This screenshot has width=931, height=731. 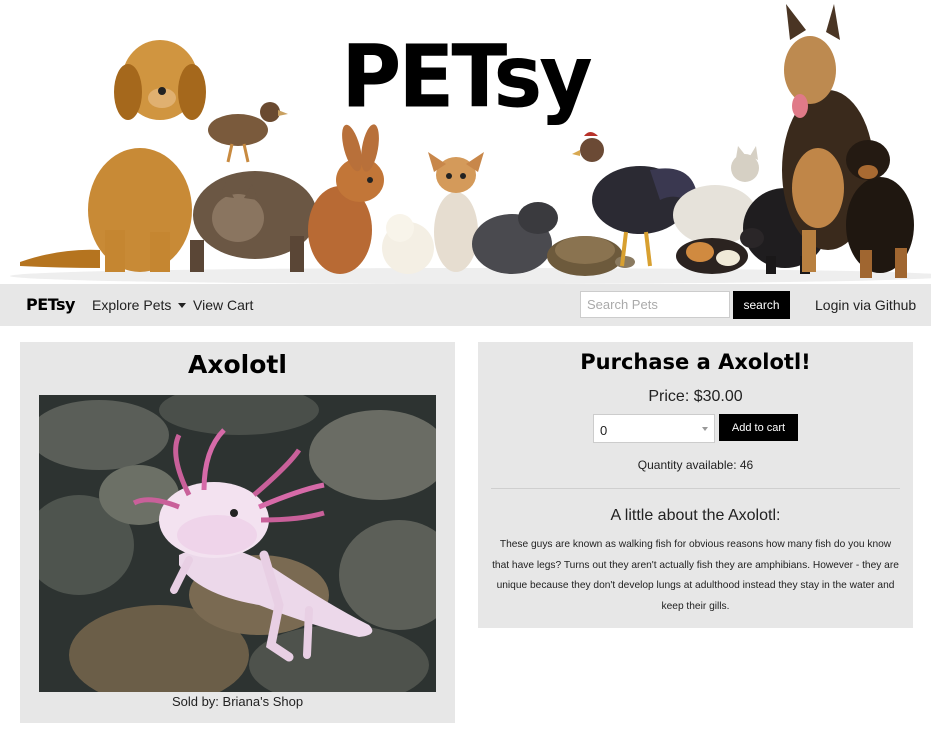 What do you see at coordinates (705, 429) in the screenshot?
I see `select-arrow-icon` at bounding box center [705, 429].